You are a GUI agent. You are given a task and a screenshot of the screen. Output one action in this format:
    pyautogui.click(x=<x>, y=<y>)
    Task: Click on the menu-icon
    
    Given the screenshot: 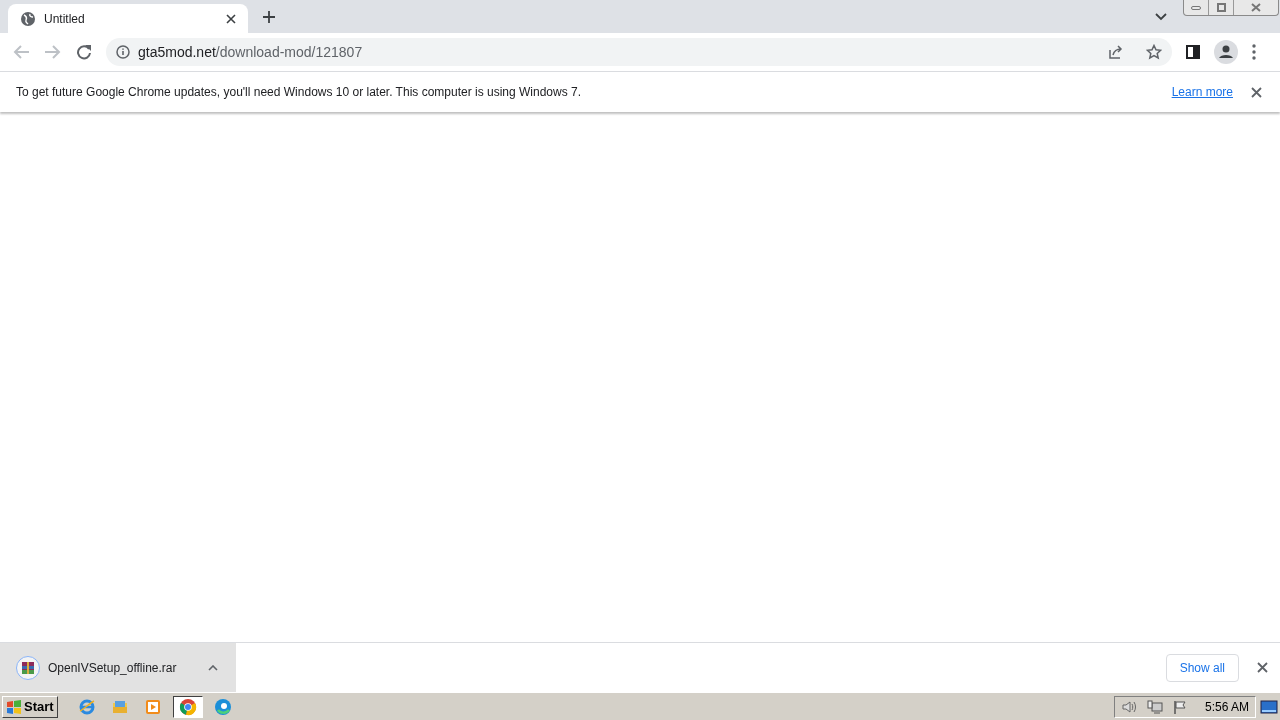 What is the action you would take?
    pyautogui.click(x=1254, y=52)
    